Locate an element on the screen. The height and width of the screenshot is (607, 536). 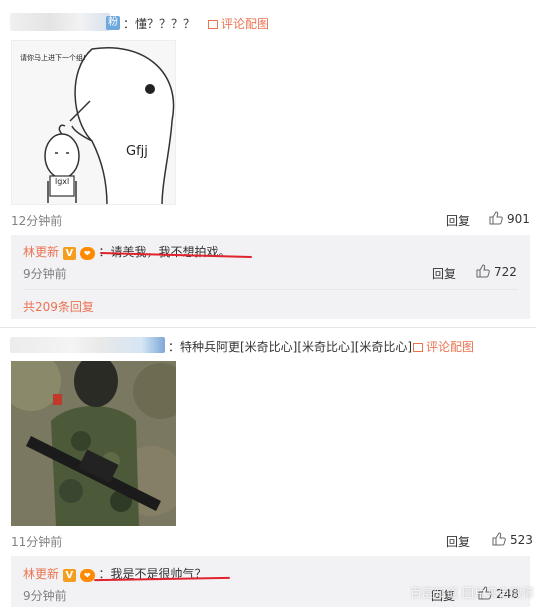
comment-image: 请你马上进下一个组! Gfjj lgxl is located at coordinates (93, 122).